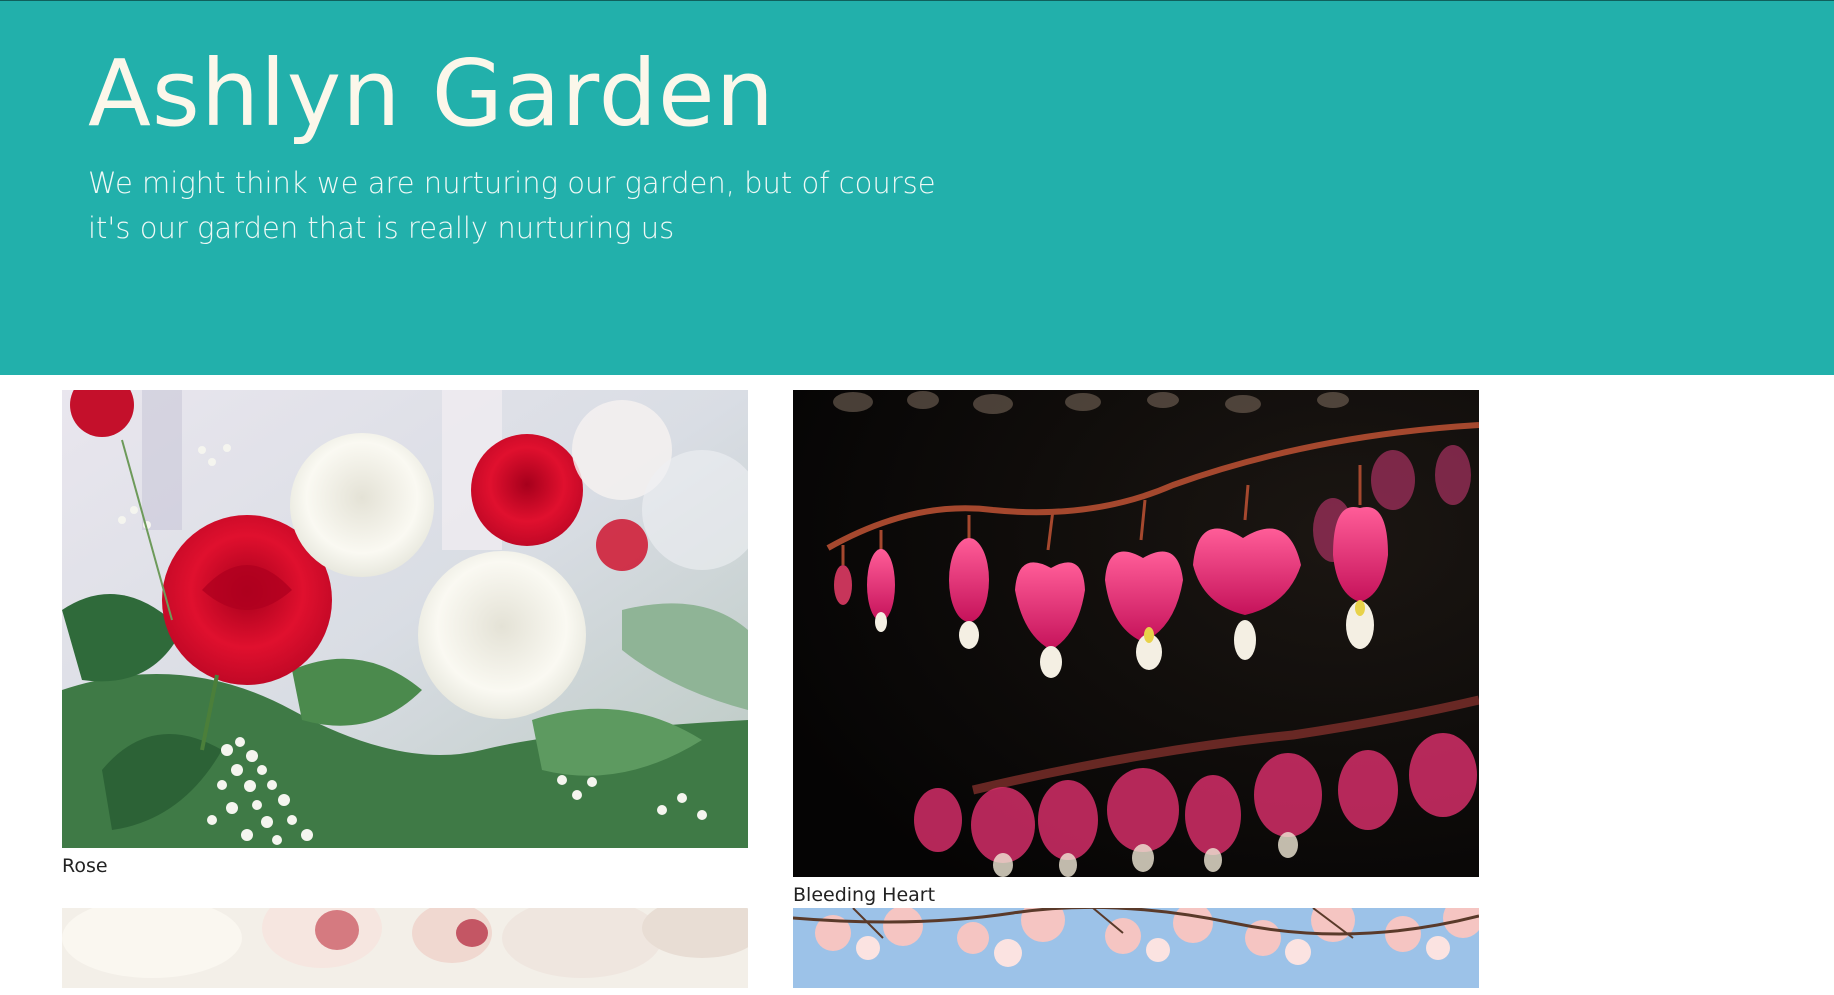  I want to click on orchid-image, so click(405, 948).